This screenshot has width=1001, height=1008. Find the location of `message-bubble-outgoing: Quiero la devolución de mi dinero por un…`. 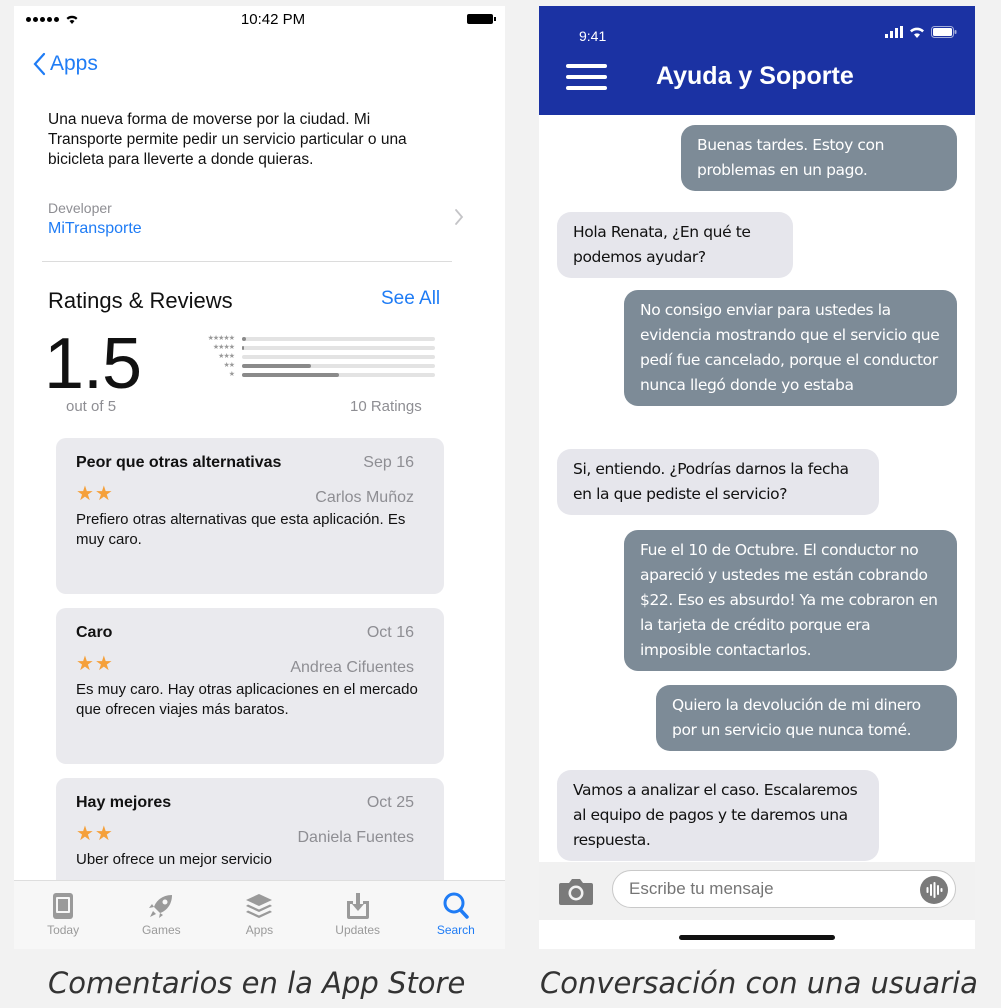

message-bubble-outgoing: Quiero la devolución de mi dinero por un… is located at coordinates (806, 718).